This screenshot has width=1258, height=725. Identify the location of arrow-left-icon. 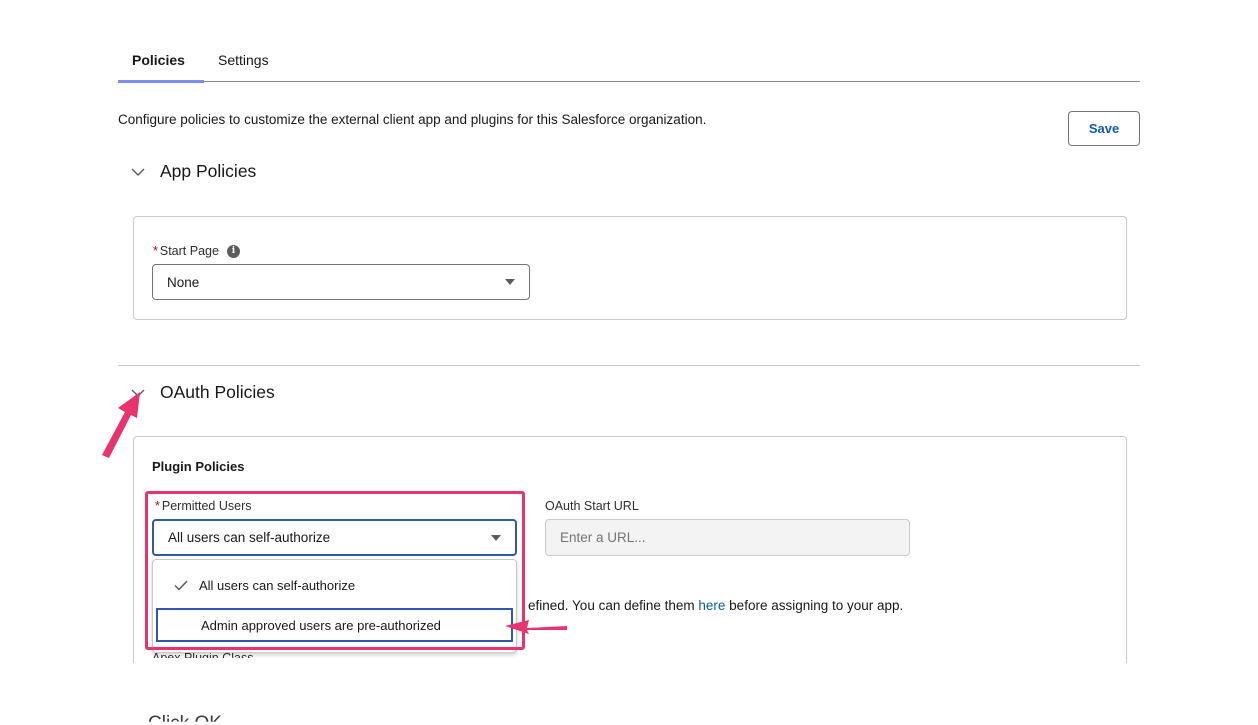
(536, 627).